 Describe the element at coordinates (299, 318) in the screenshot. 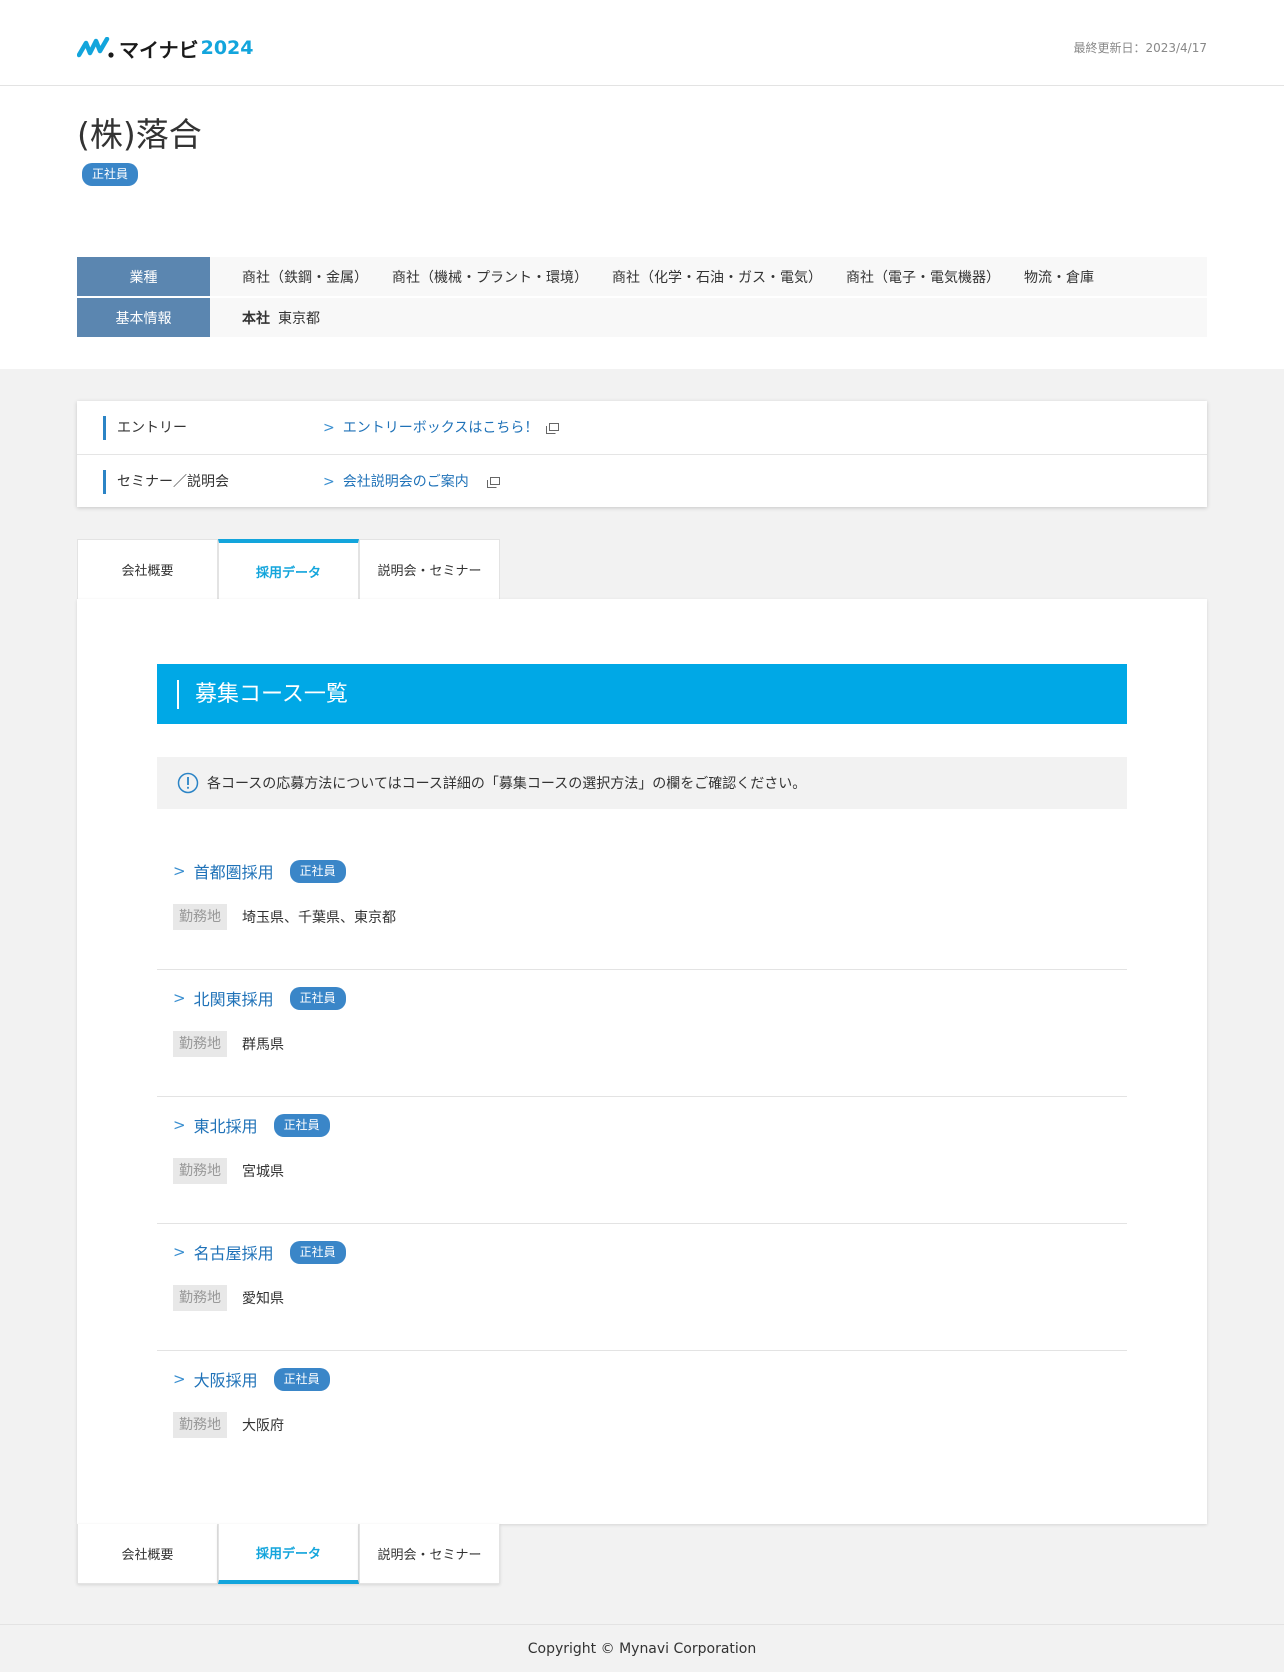

I see `hq-value: 東京都` at that location.